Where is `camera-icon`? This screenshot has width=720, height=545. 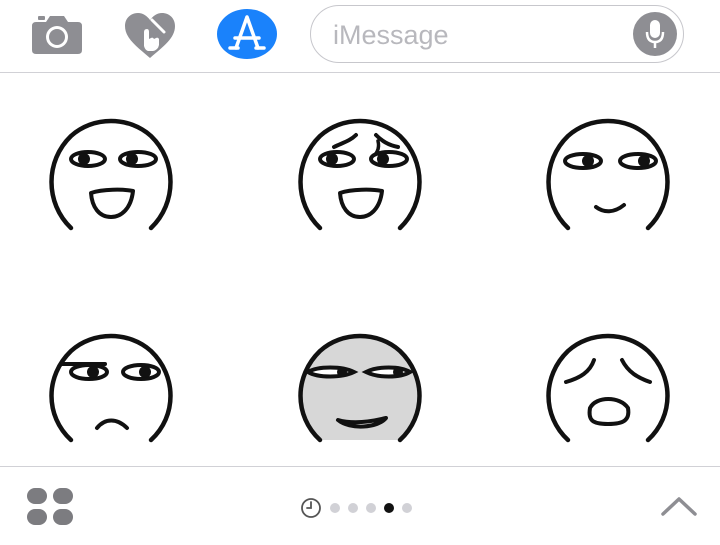 camera-icon is located at coordinates (57, 34).